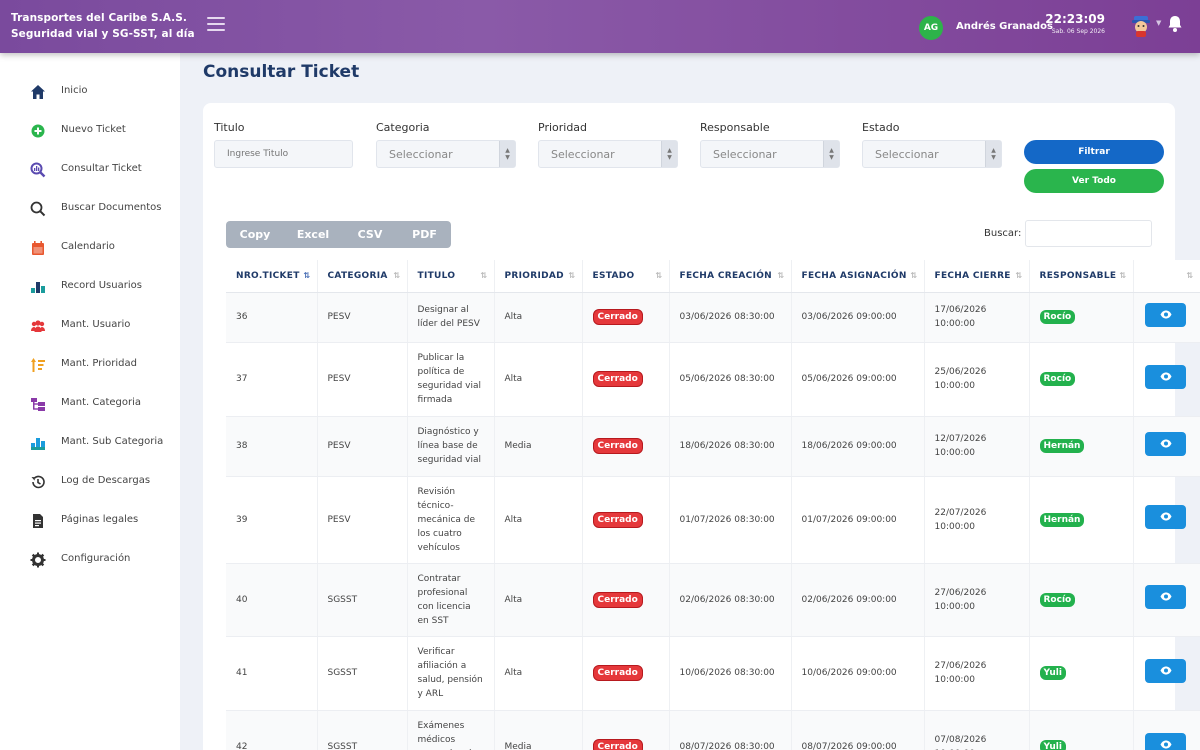  I want to click on calendar-icon, so click(38, 248).